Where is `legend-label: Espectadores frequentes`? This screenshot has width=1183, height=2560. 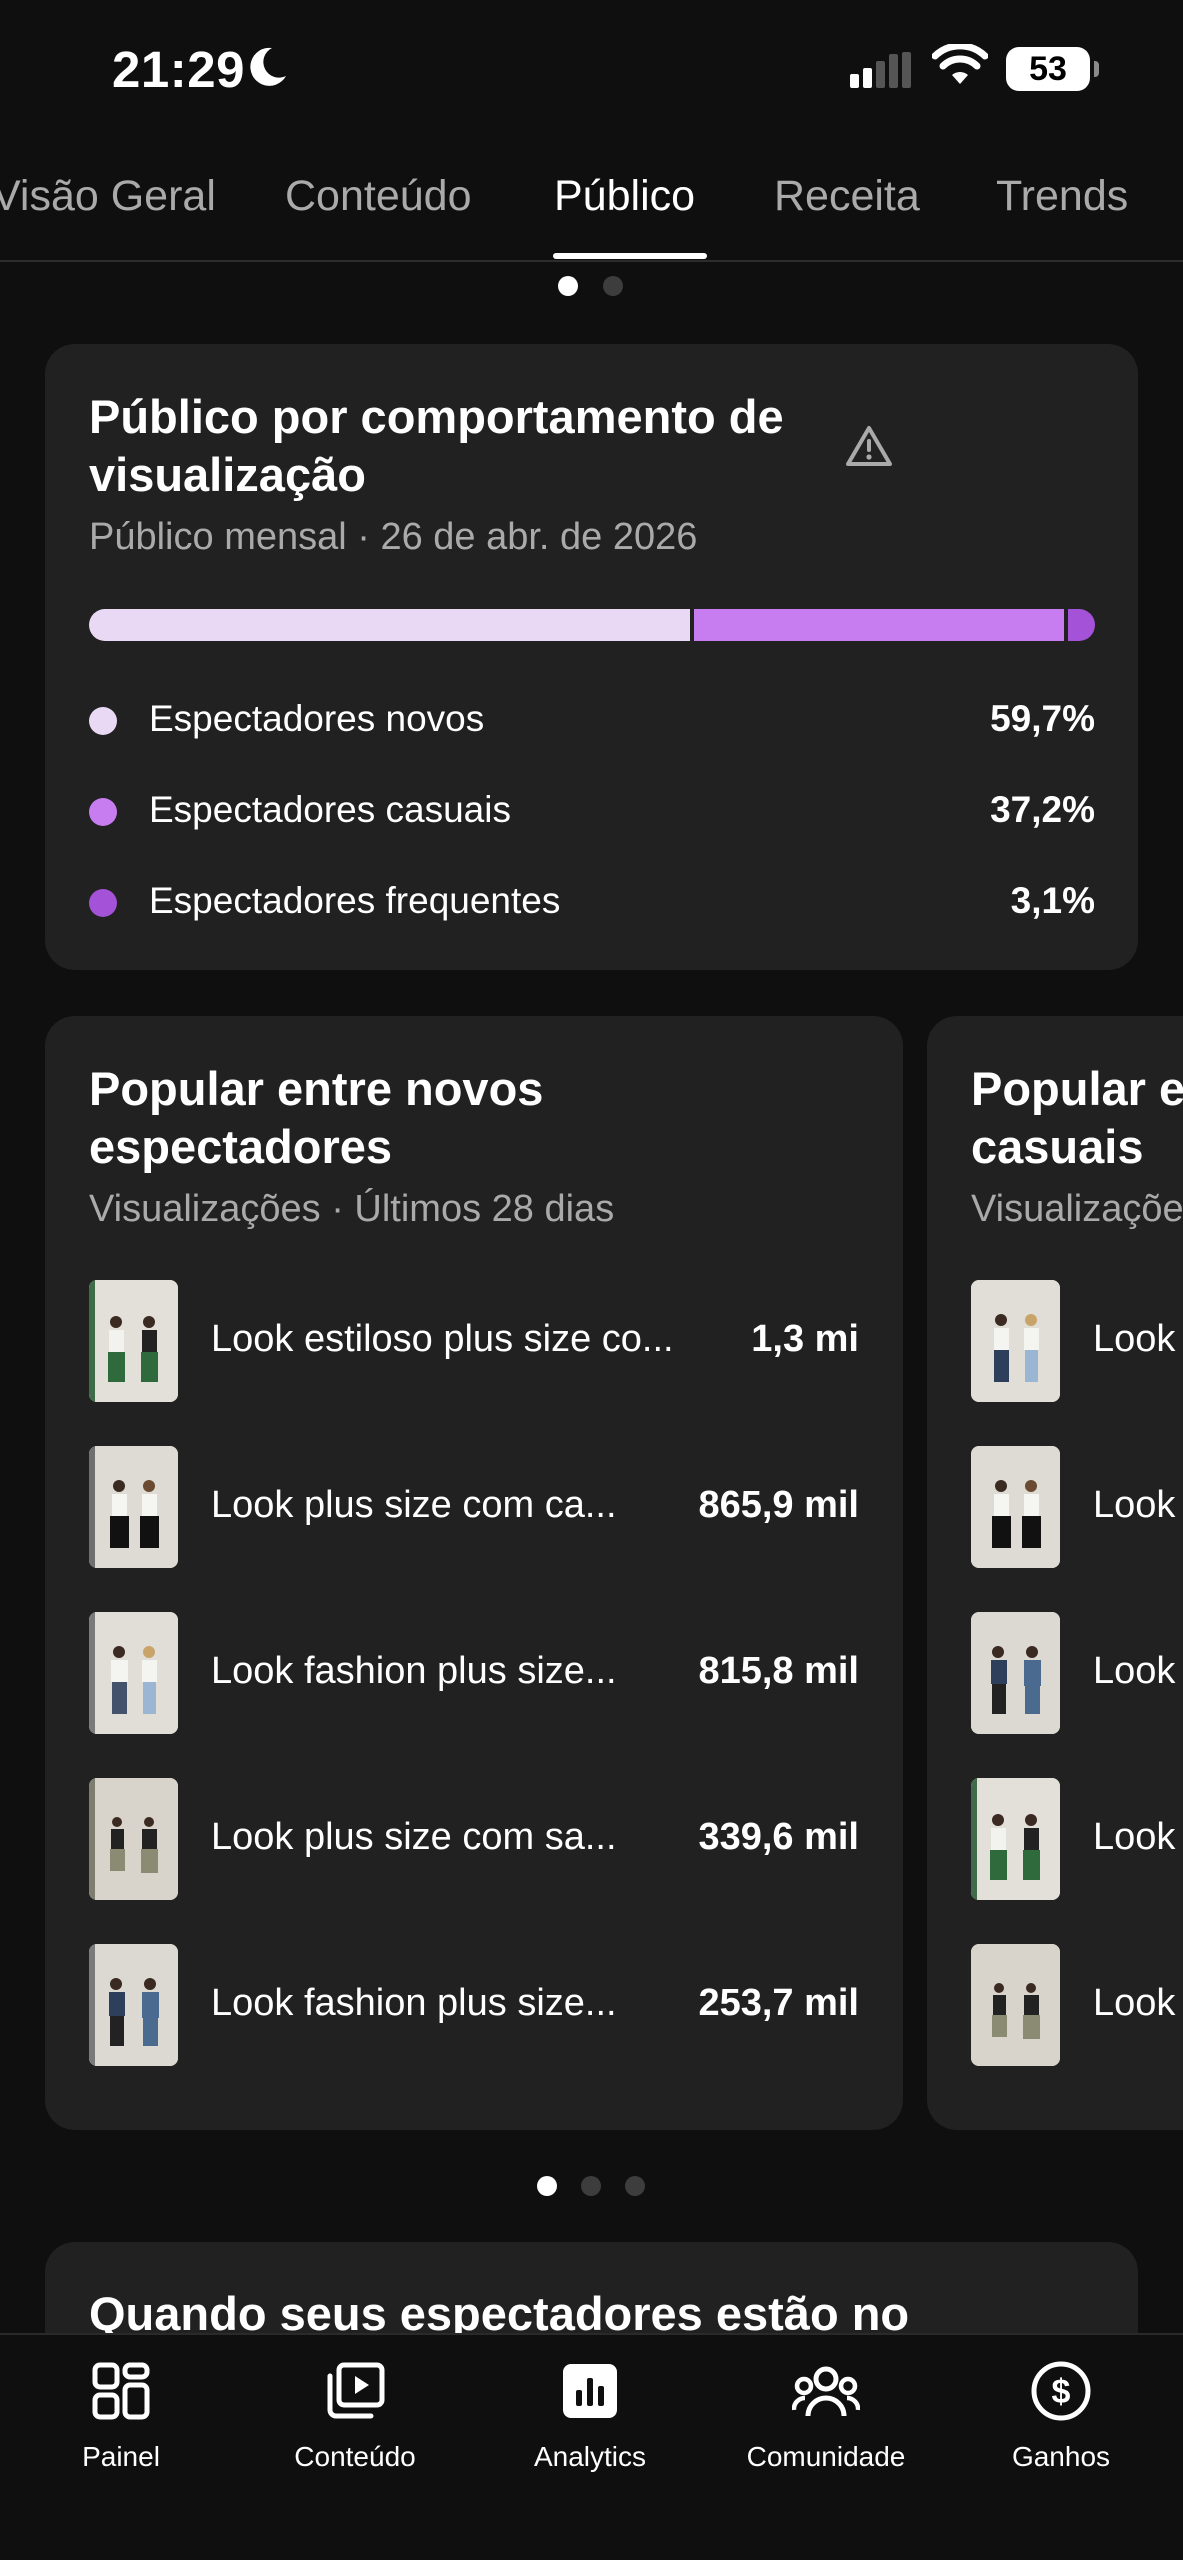 legend-label: Espectadores frequentes is located at coordinates (355, 900).